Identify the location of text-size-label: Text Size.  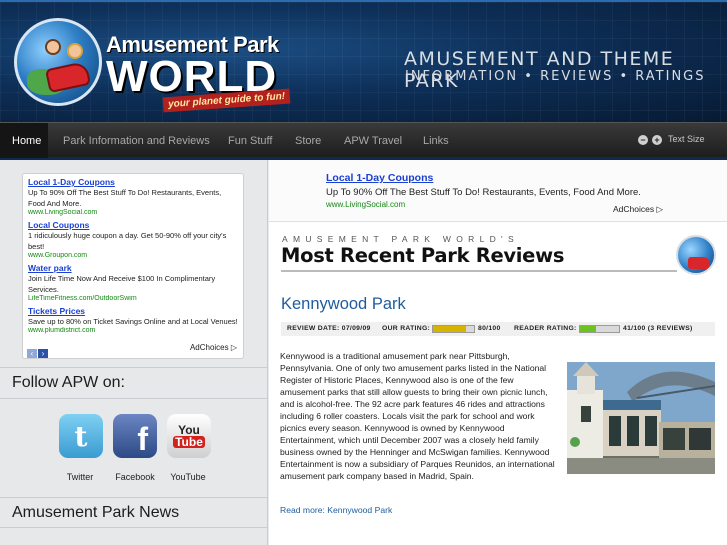
(686, 139).